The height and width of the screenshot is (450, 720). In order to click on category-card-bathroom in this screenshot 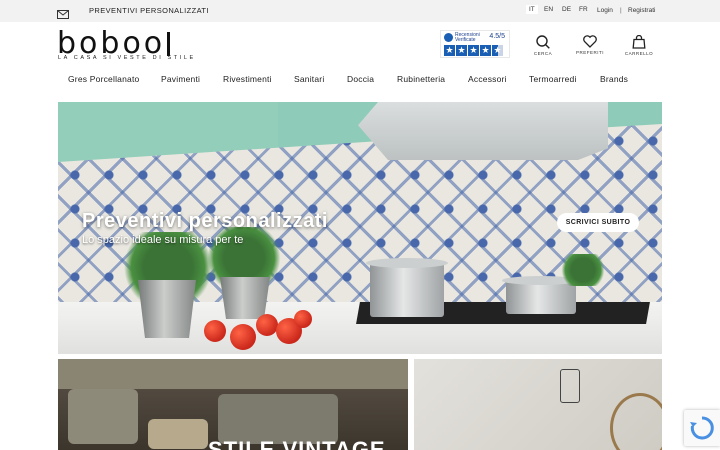, I will do `click(538, 404)`.